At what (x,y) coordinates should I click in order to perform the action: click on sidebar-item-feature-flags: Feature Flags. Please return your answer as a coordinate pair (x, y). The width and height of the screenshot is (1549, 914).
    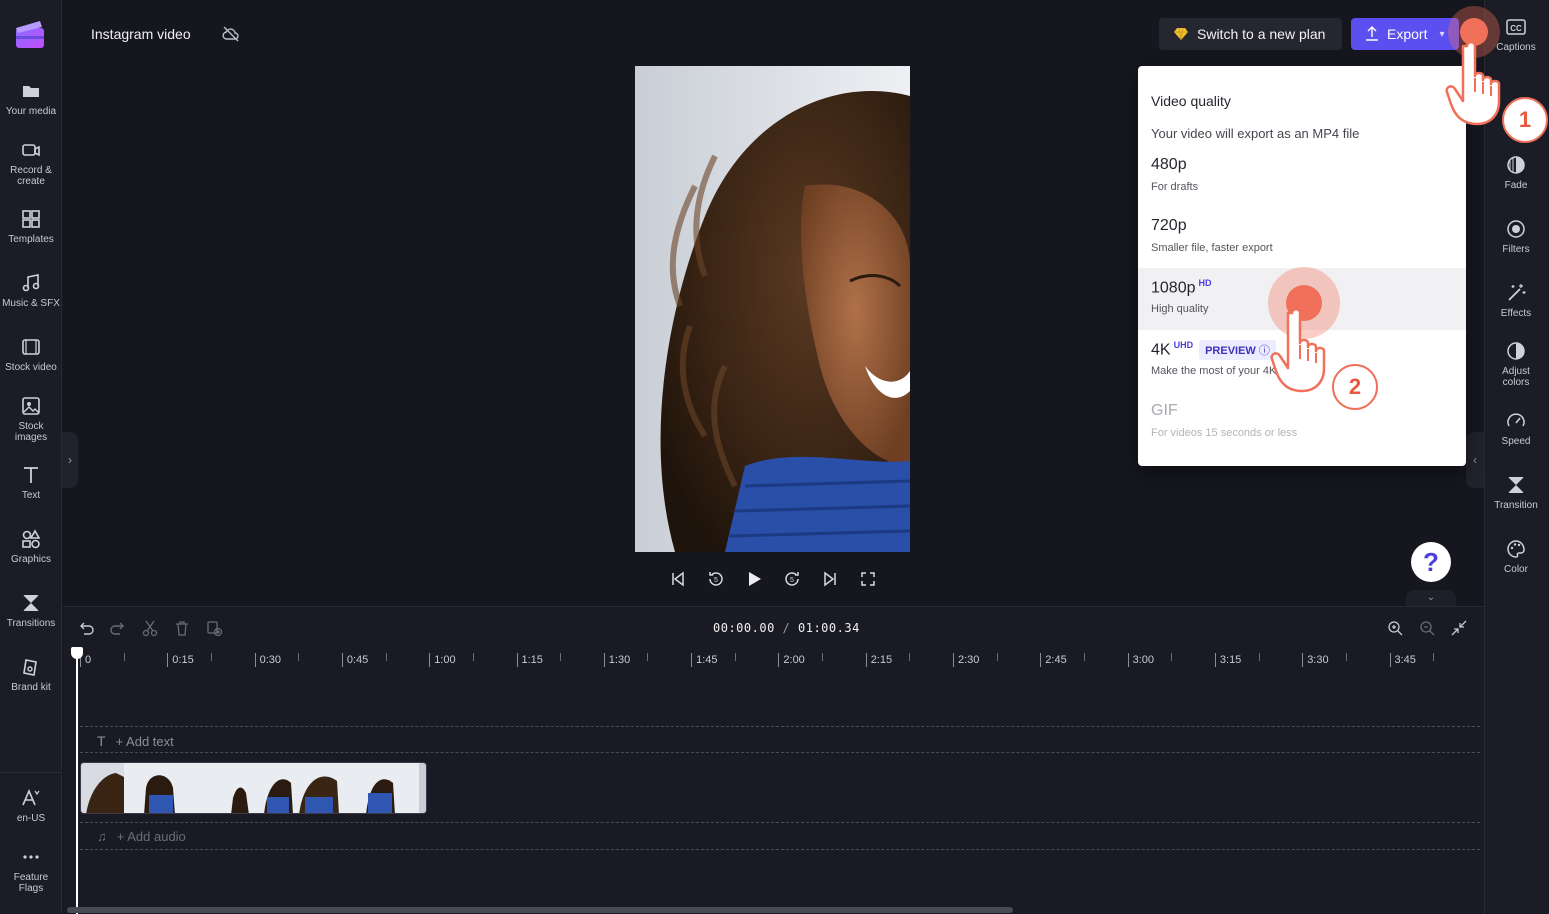
    Looking at the image, I should click on (31, 870).